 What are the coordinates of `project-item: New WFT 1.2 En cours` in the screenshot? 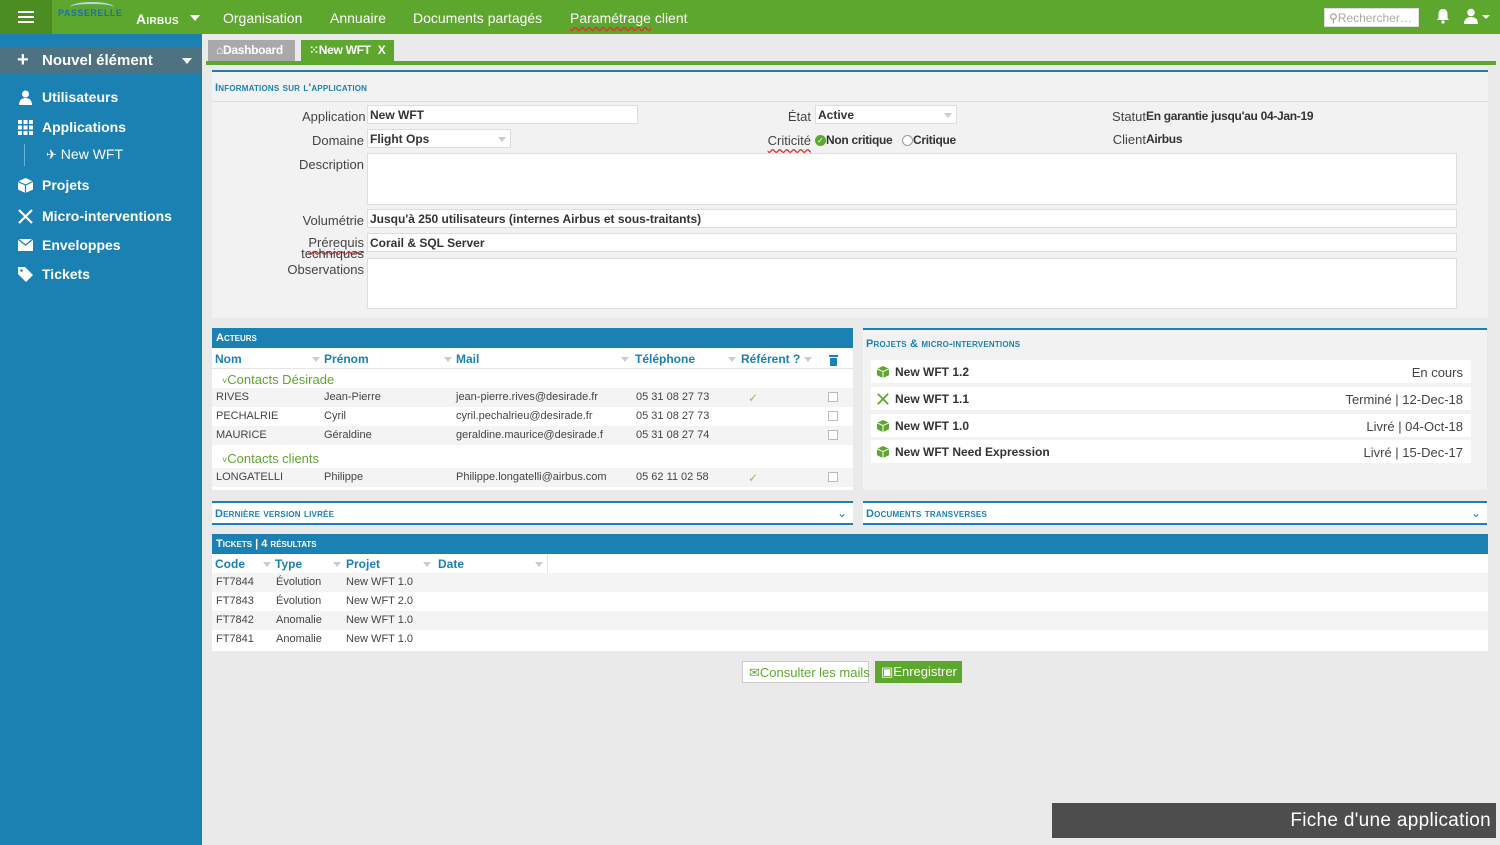 It's located at (1171, 371).